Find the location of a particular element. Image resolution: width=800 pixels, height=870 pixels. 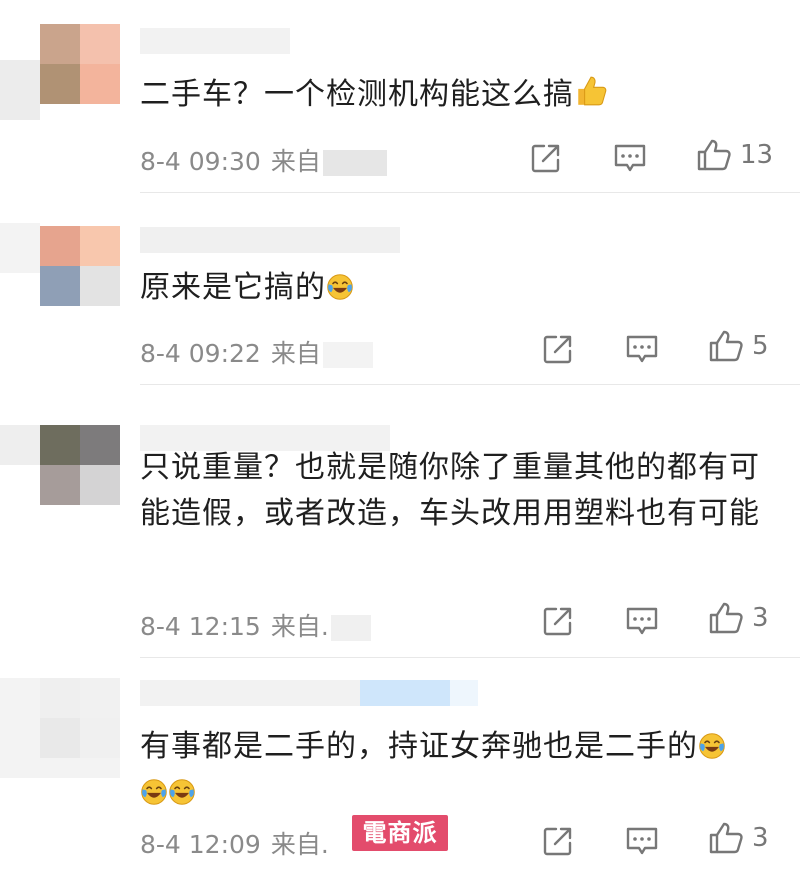

like-button: 13 is located at coordinates (734, 155).